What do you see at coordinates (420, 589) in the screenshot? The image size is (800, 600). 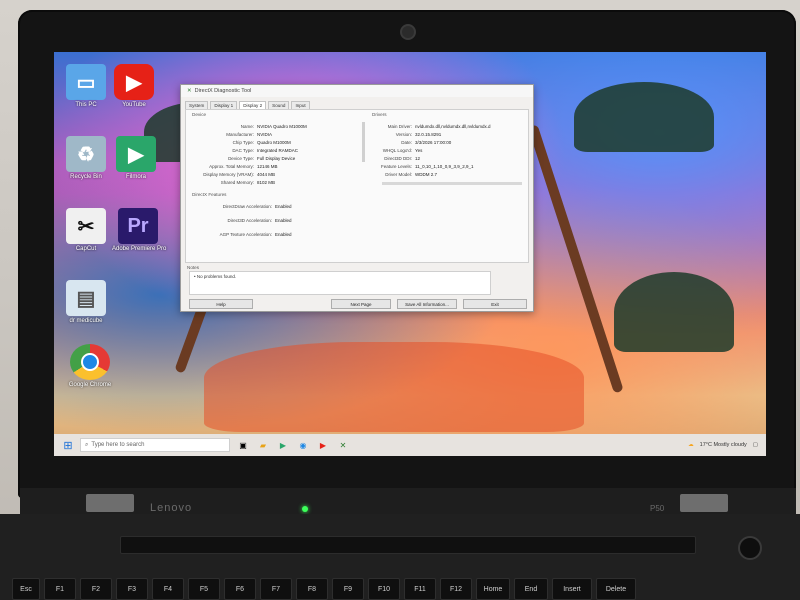 I see `key: F11` at bounding box center [420, 589].